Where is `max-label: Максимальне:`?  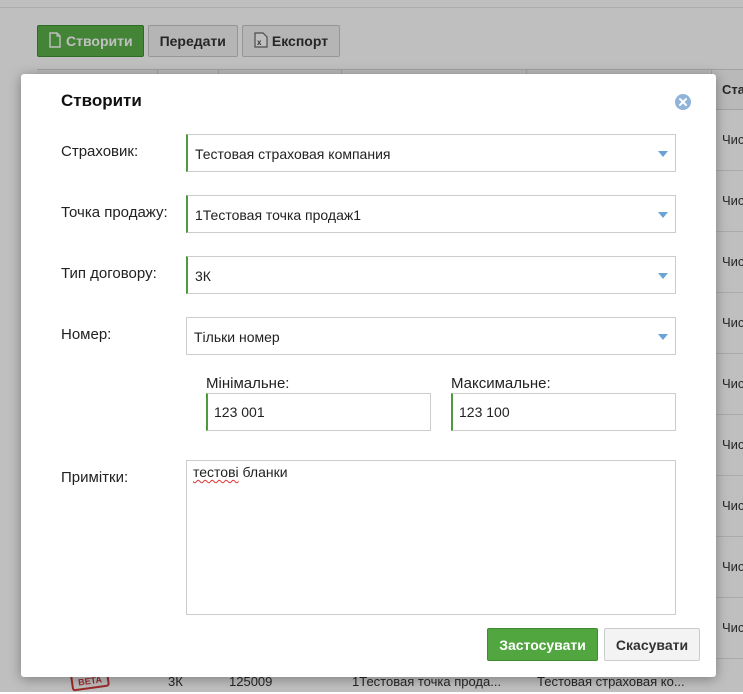
max-label: Максимальне: is located at coordinates (501, 383).